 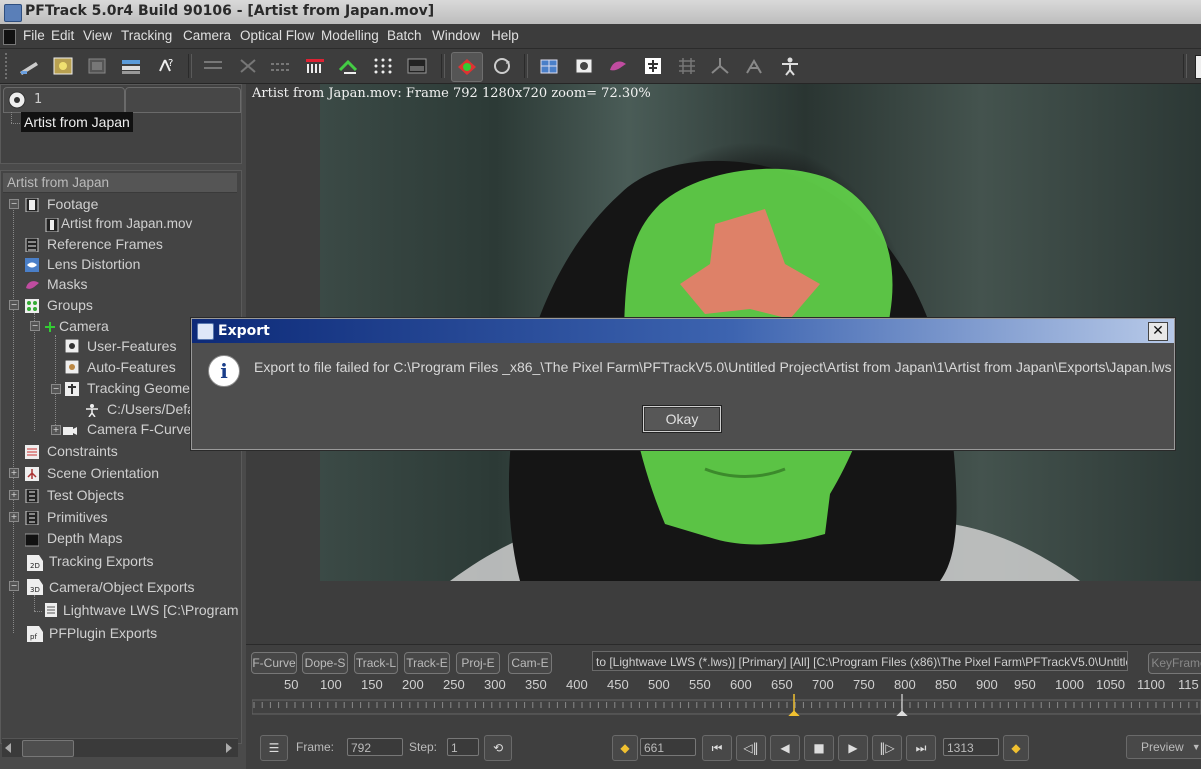 I want to click on tree-horizontal-scrollbar, so click(x=120, y=747).